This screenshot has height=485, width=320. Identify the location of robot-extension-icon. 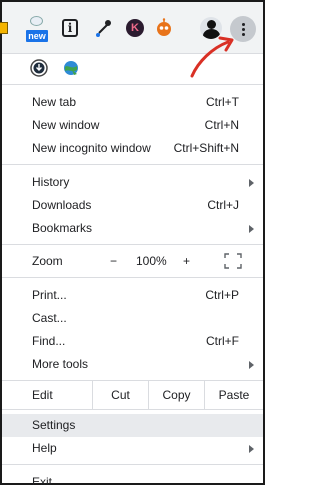
(164, 28).